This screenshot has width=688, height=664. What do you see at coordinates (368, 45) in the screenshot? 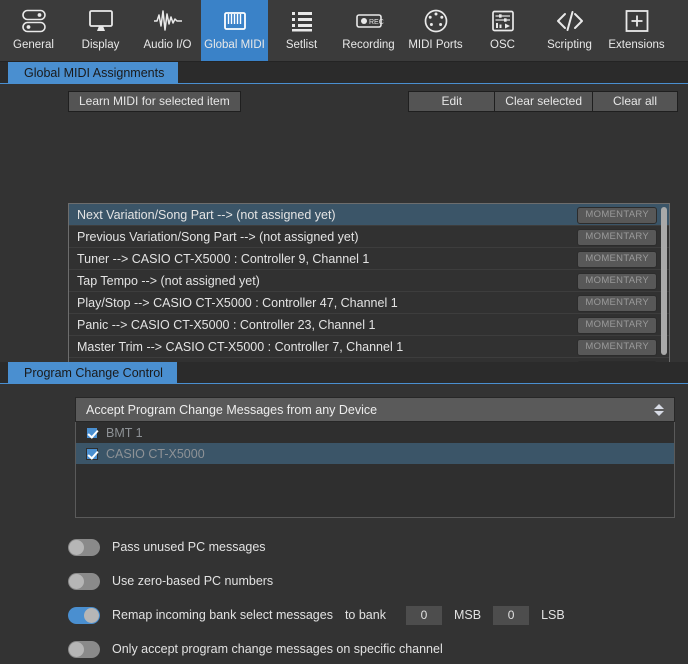
I see `tab-recording-label: Recording` at bounding box center [368, 45].